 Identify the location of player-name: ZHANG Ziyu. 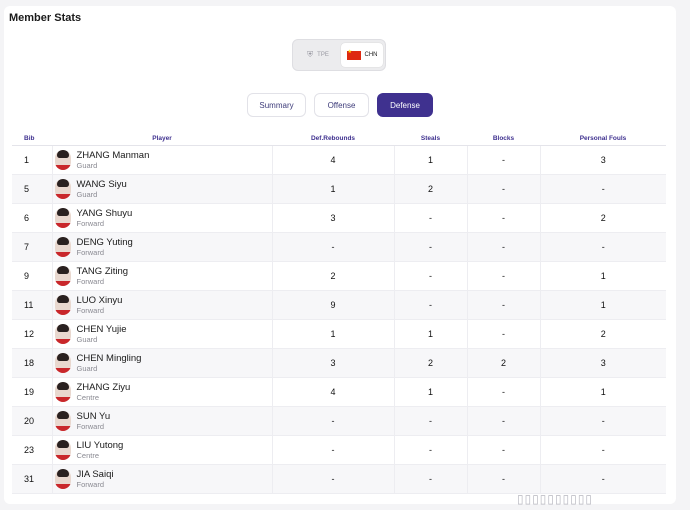
(104, 387).